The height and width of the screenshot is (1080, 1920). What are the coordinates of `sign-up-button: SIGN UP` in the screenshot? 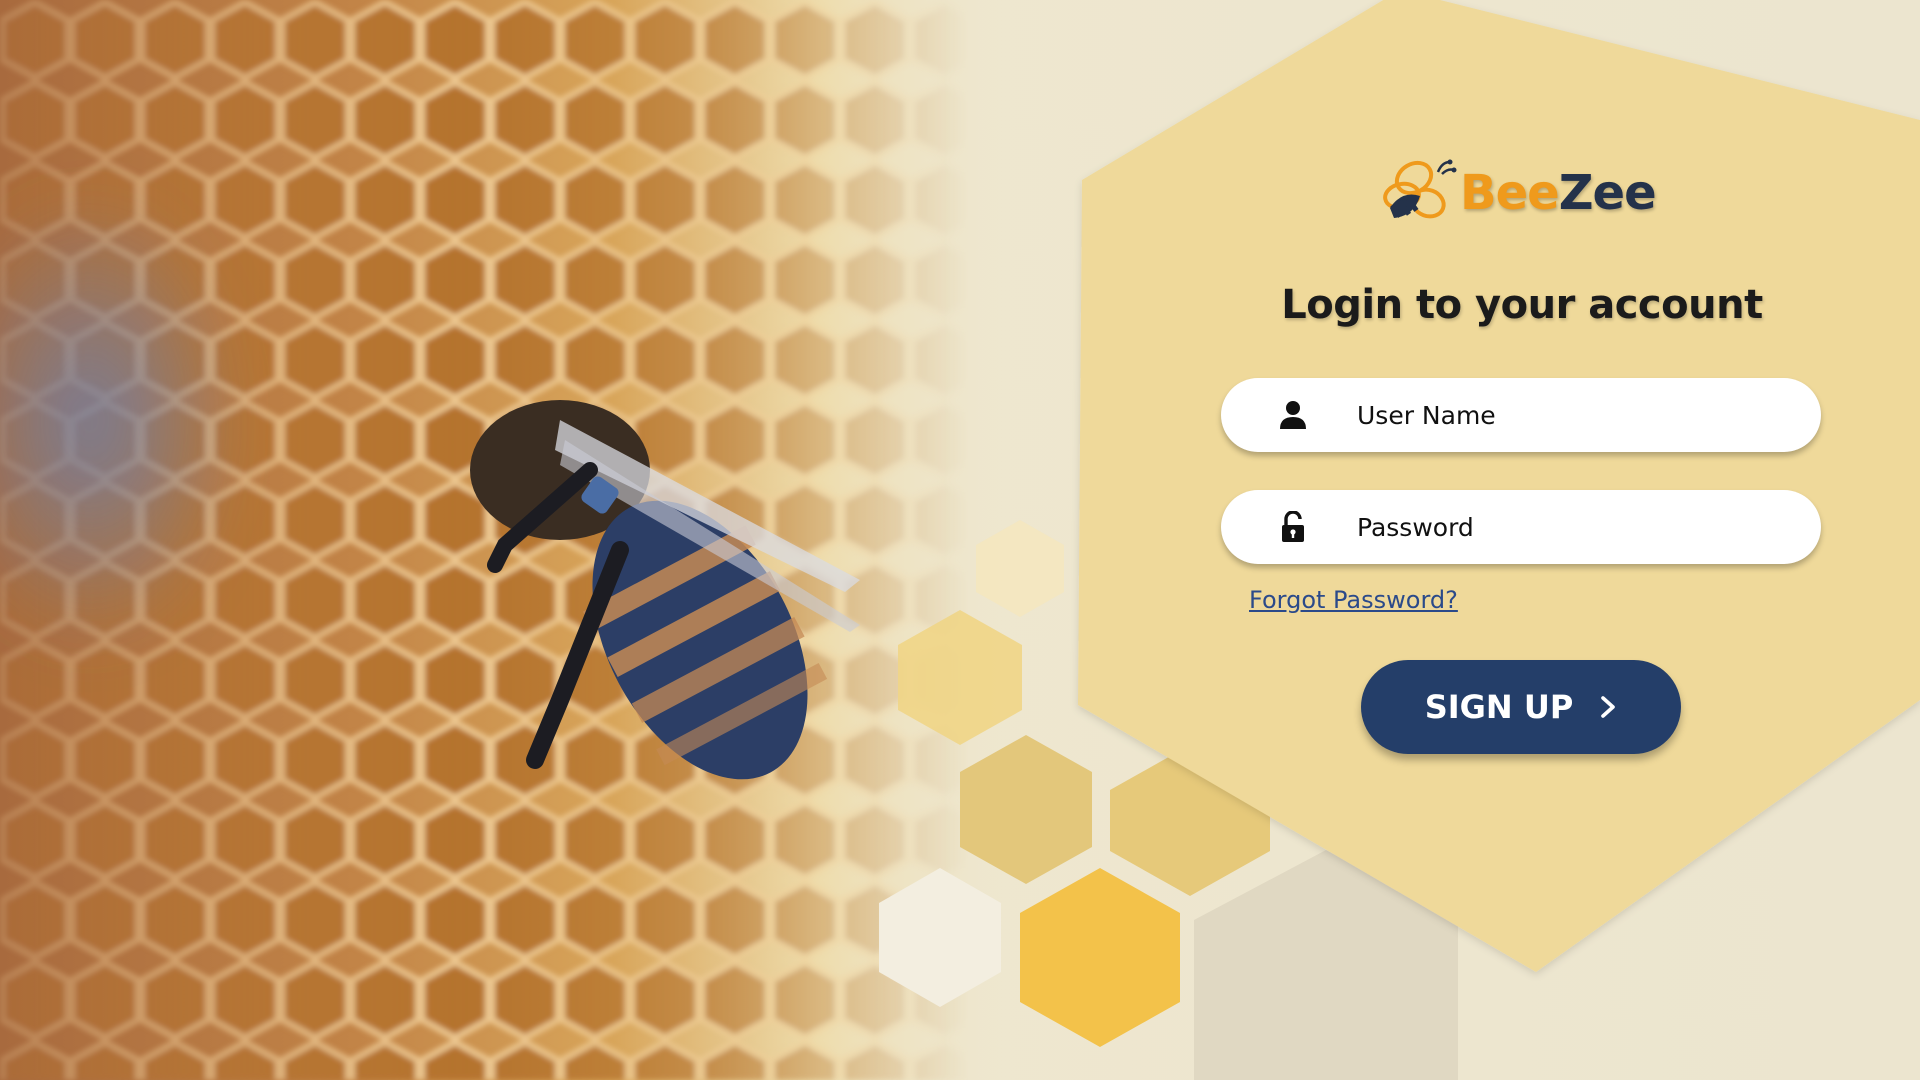 It's located at (1521, 707).